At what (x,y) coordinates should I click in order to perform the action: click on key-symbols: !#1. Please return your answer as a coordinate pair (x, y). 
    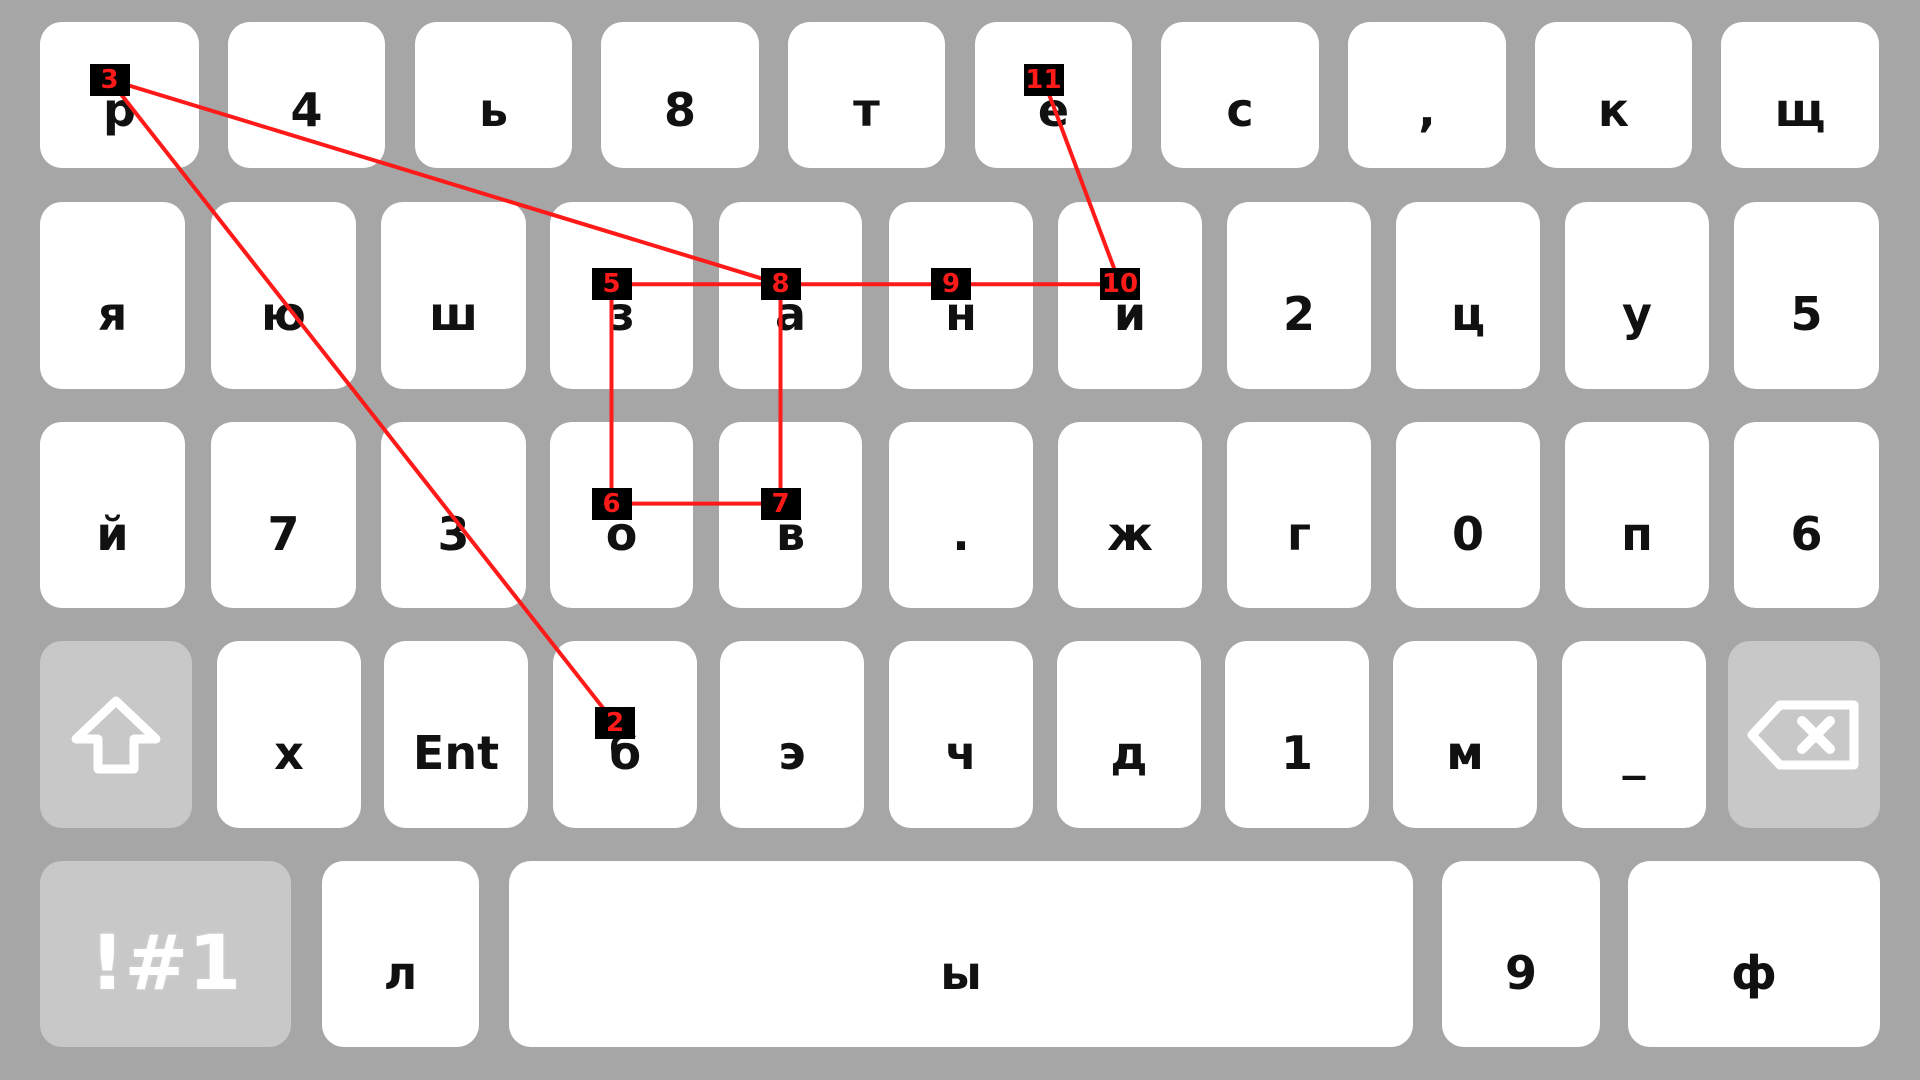
    Looking at the image, I should click on (165, 954).